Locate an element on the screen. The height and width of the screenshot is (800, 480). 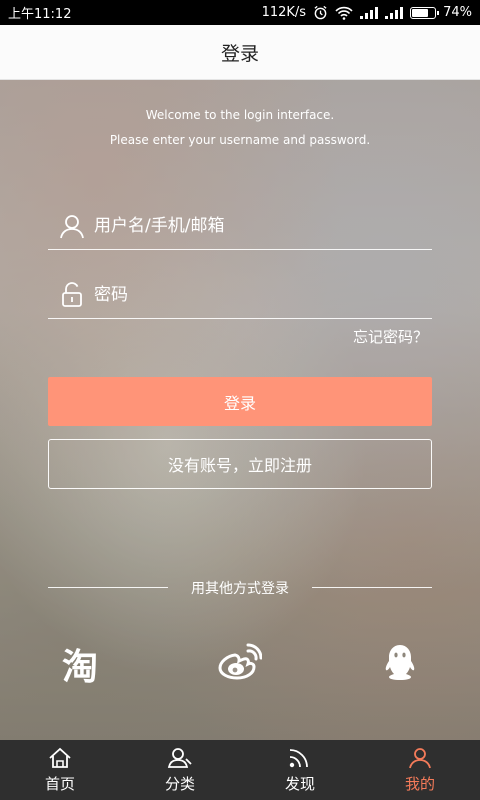
taobao-icon: 淘 is located at coordinates (79, 667).